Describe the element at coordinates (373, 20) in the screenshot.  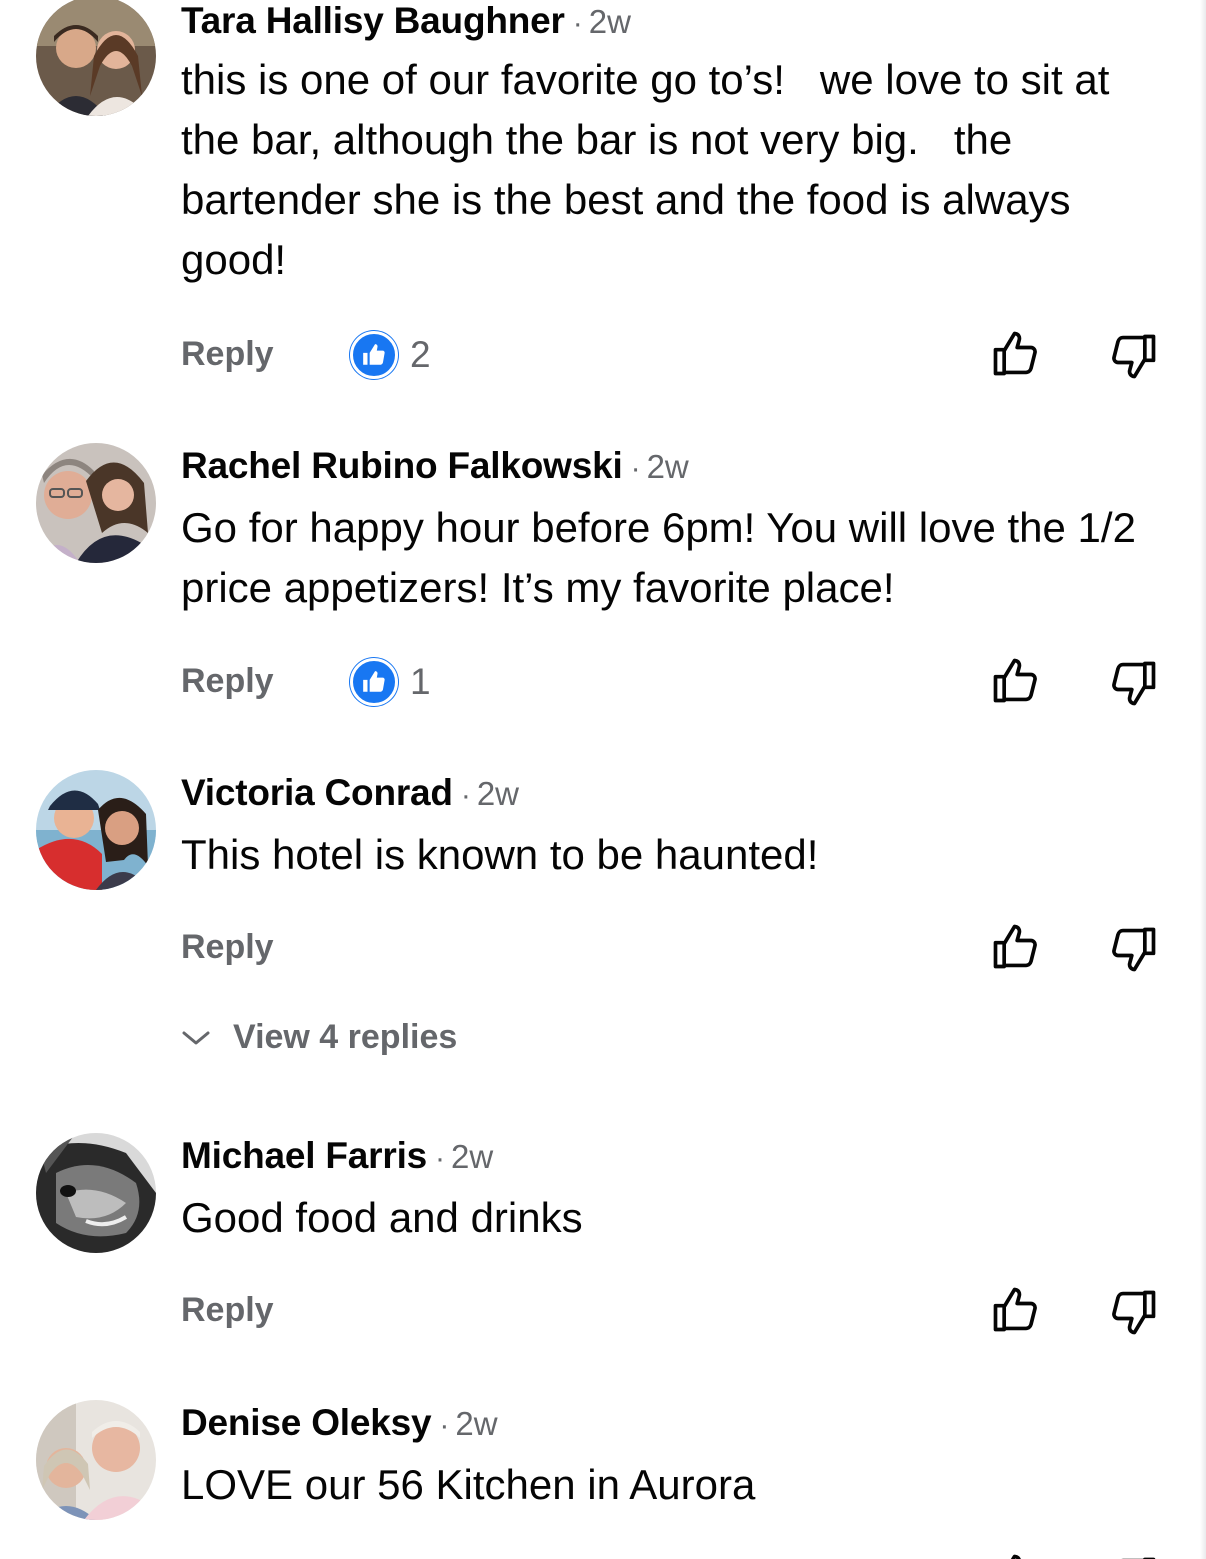
I see `author-name: Tara Hallisy Baughner` at that location.